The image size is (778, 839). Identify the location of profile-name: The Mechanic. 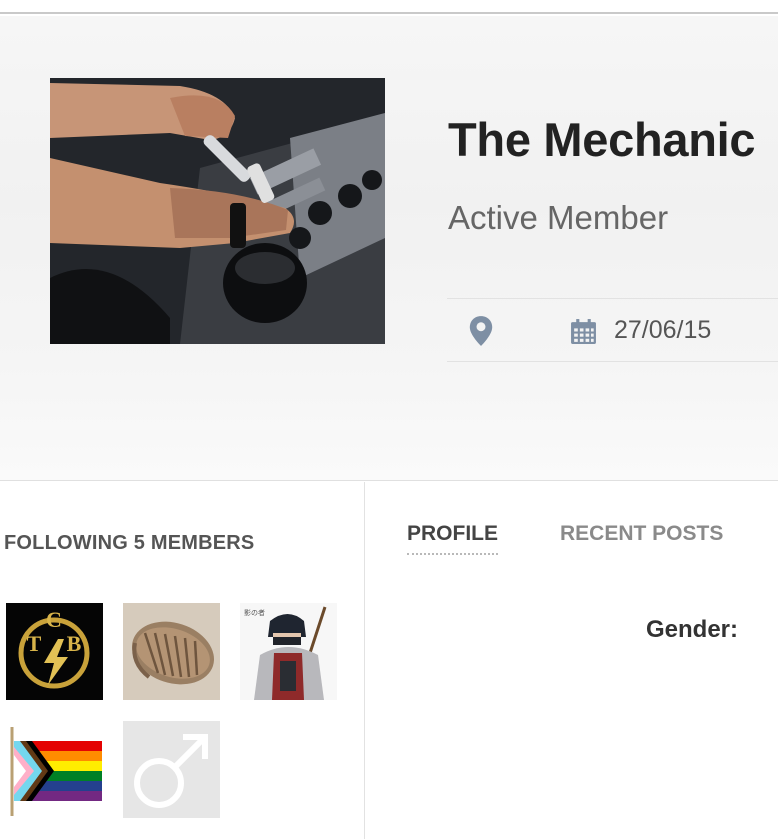
(602, 139).